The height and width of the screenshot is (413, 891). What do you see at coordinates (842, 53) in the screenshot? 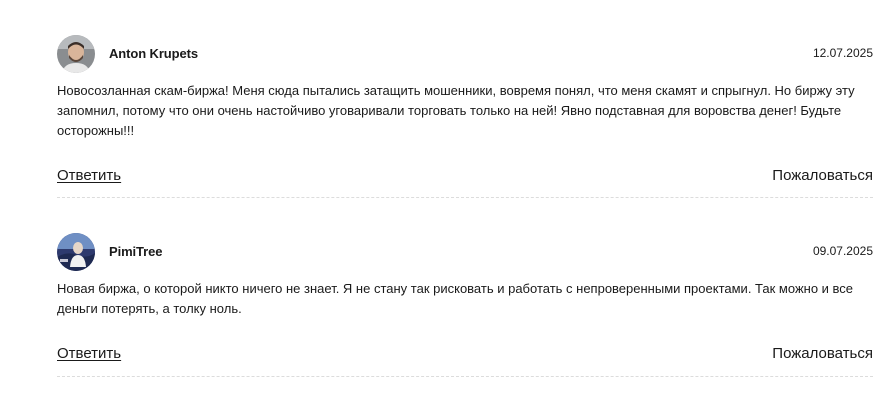
I see `comment-date: 12.07.2025` at bounding box center [842, 53].